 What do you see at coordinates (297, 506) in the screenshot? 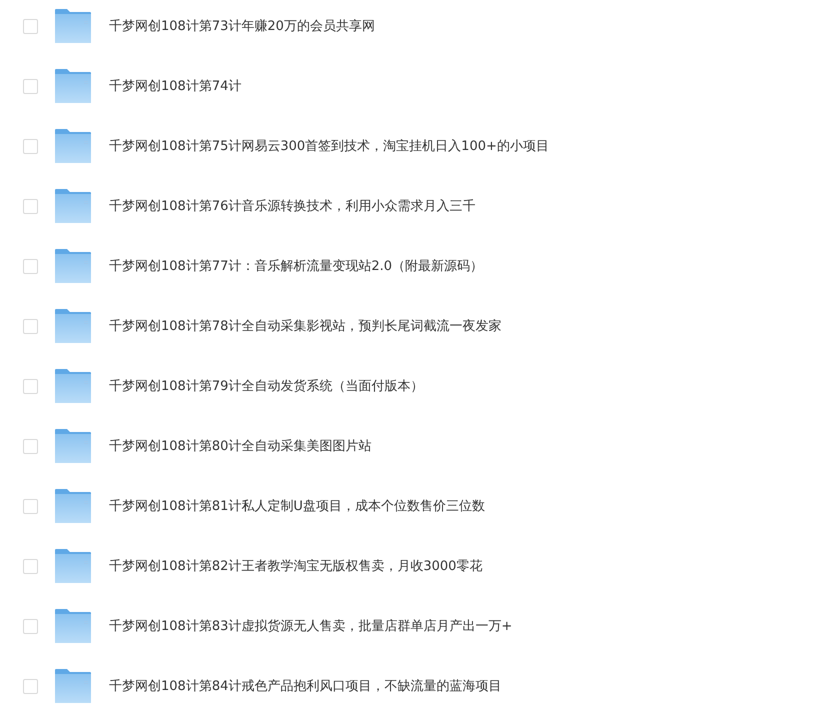
I see `folder-name: 千梦网创108计第81计私人定制U盘项目，成本个位数售价三位数` at bounding box center [297, 506].